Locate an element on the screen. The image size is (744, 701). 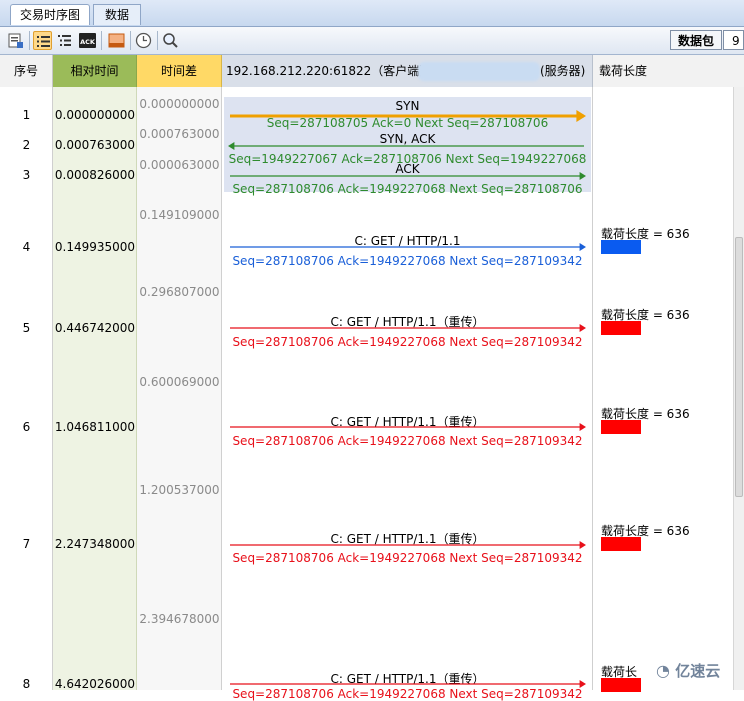
header-relative-time: 相对时间 is located at coordinates (95, 71).